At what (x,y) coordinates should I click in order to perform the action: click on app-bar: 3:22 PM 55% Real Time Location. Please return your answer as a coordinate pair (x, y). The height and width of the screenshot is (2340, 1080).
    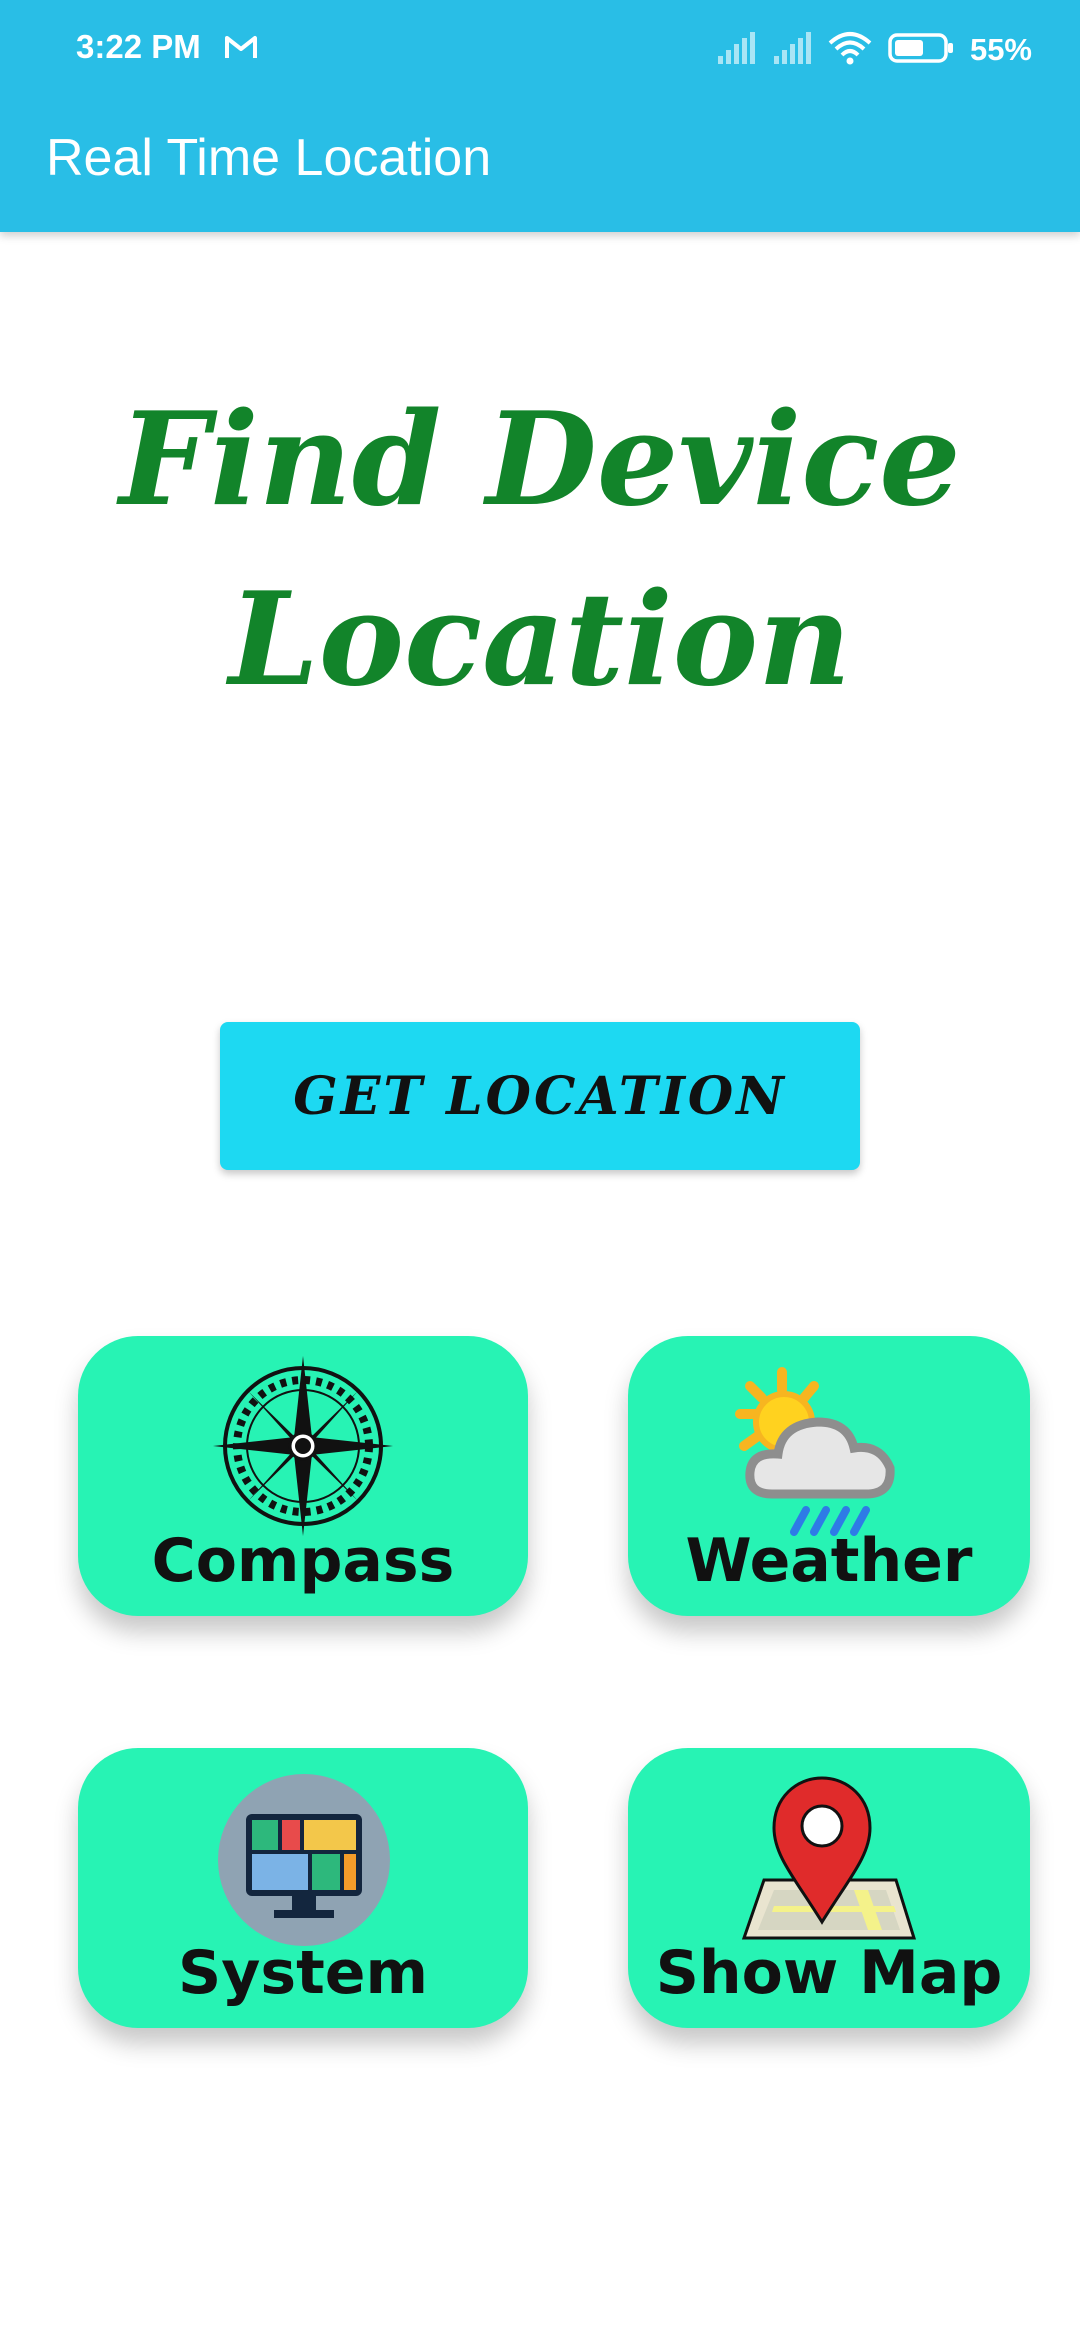
    Looking at the image, I should click on (540, 116).